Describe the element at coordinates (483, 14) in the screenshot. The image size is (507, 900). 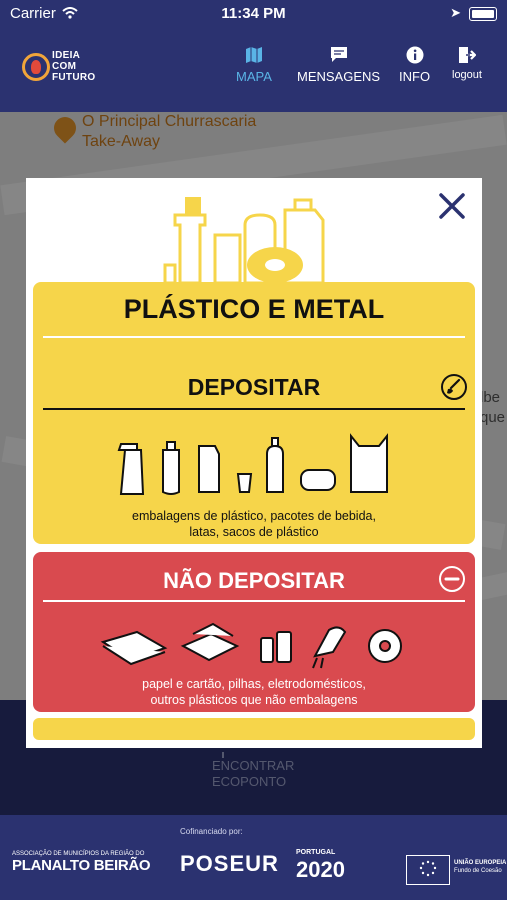
I see `battery-icon` at that location.